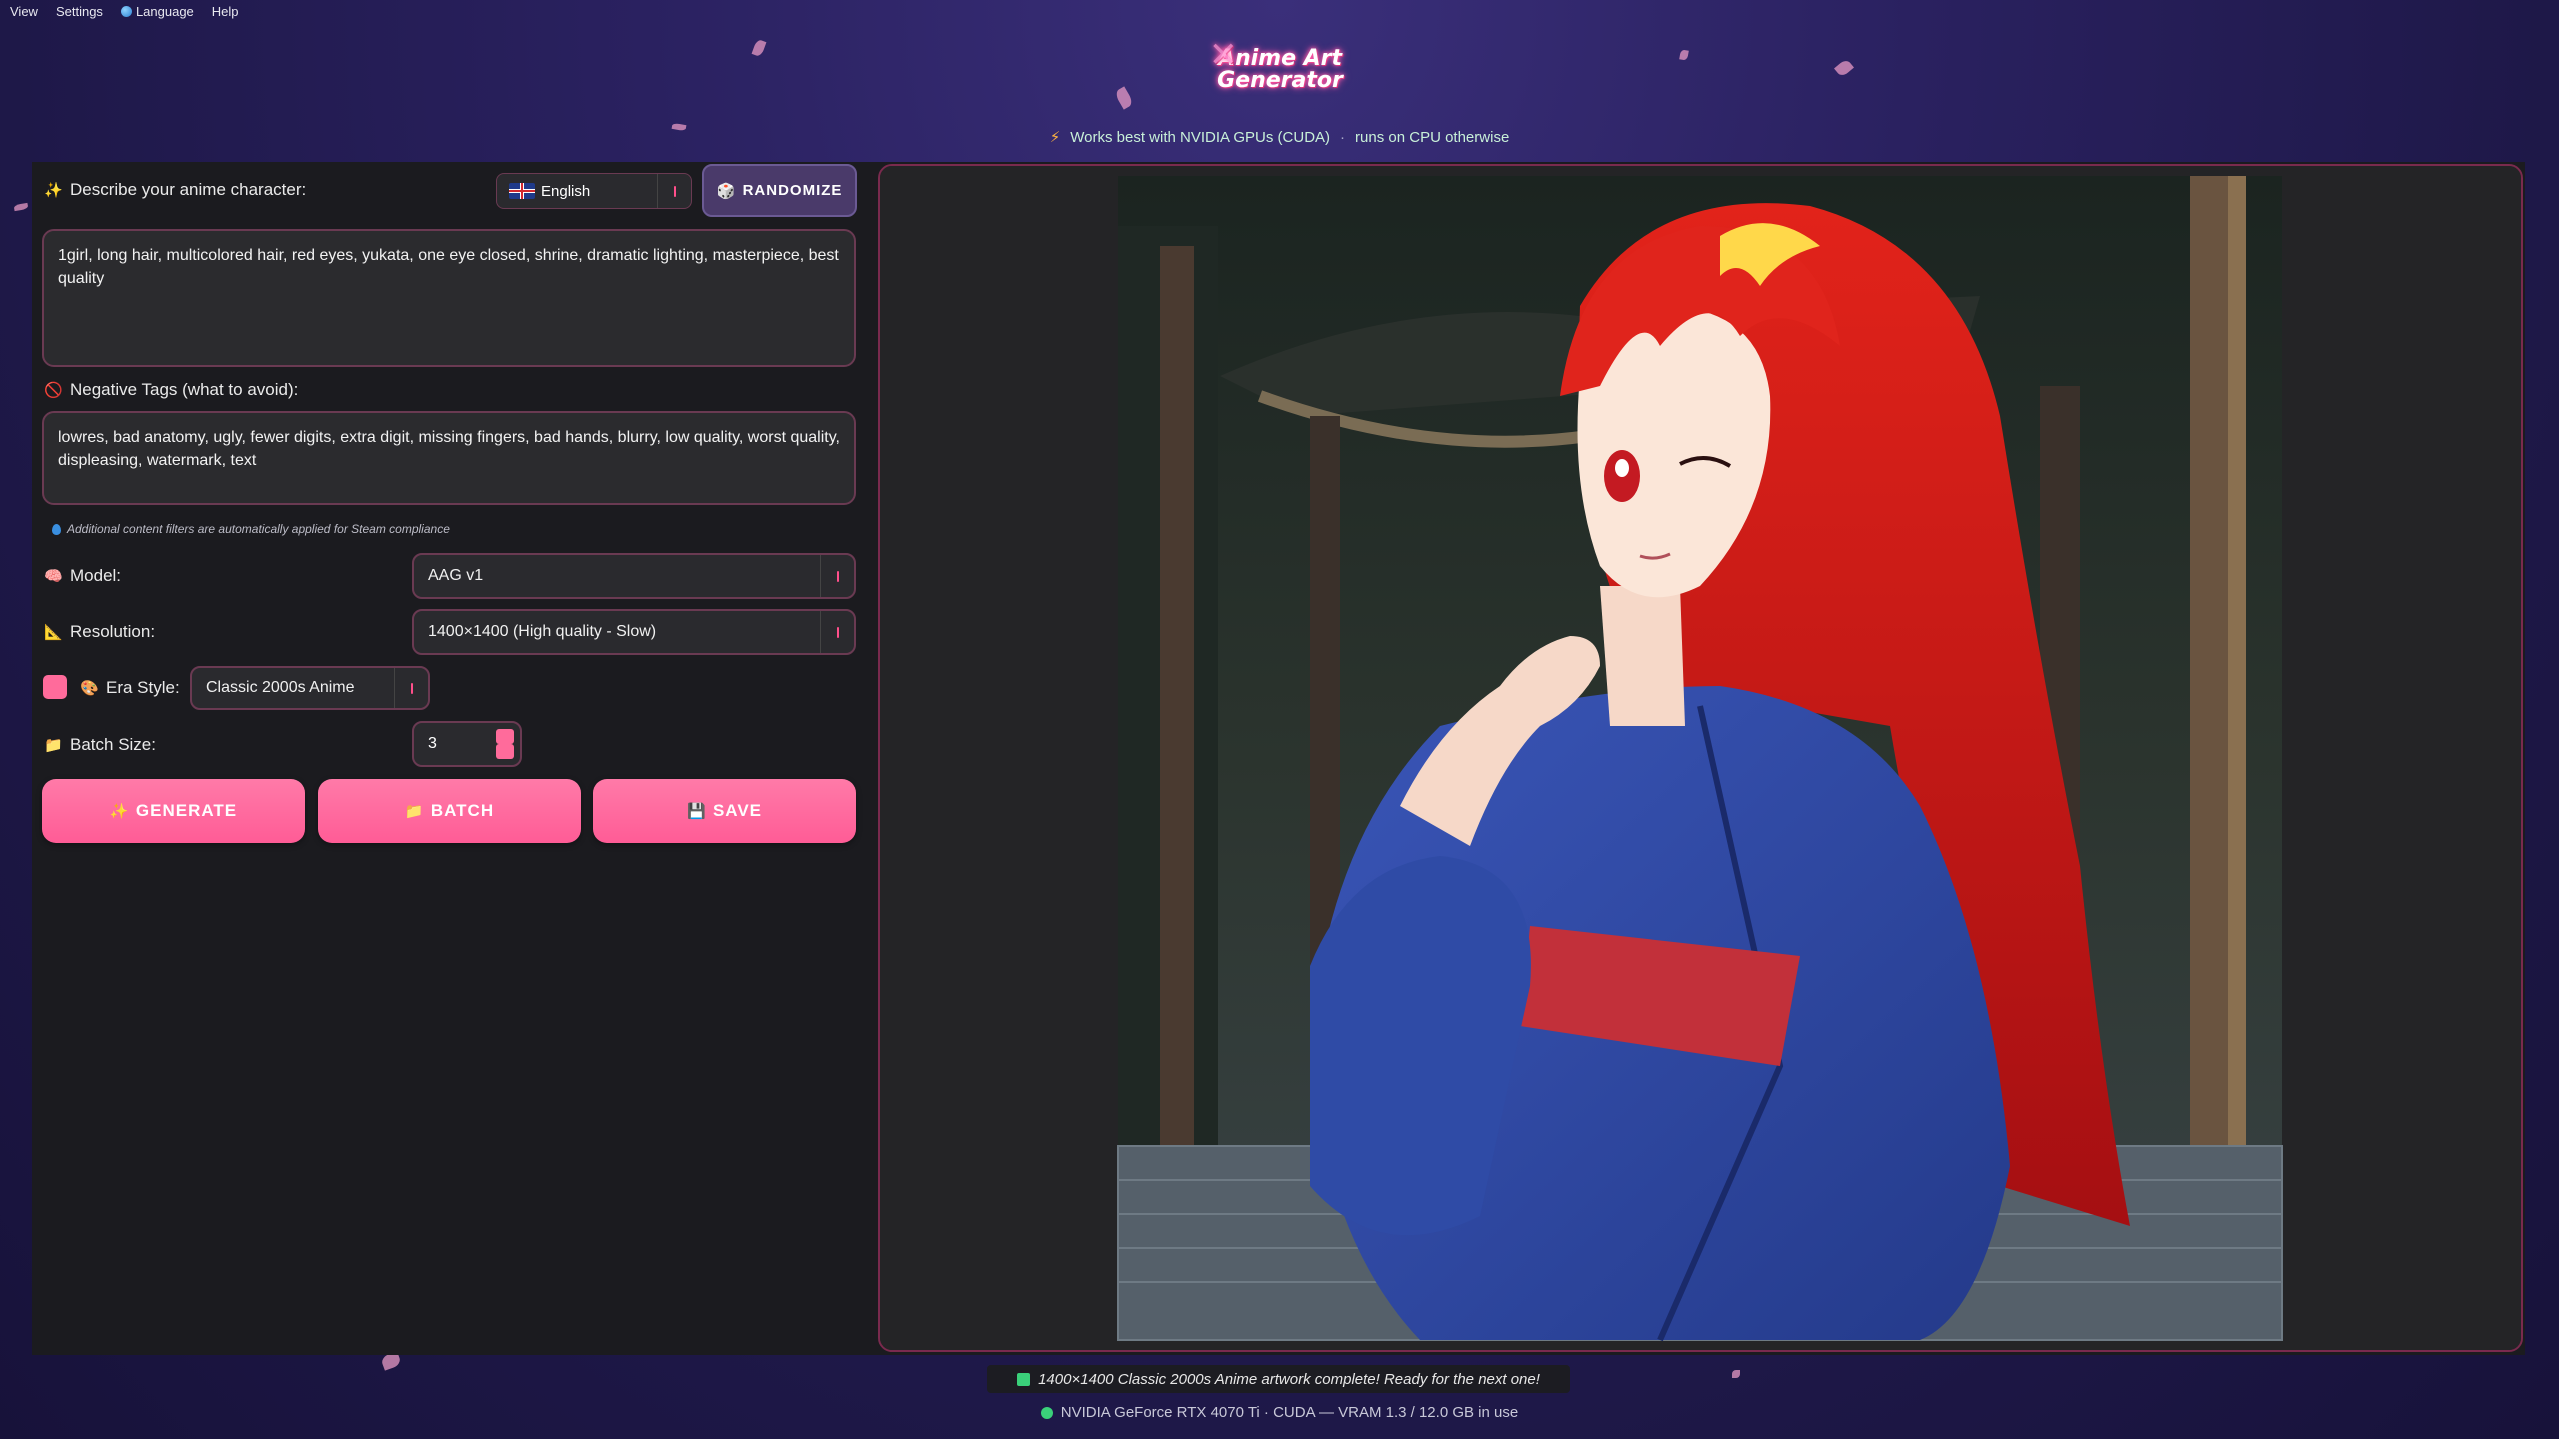  I want to click on model-label-row: 🧠 Model:, so click(82, 576).